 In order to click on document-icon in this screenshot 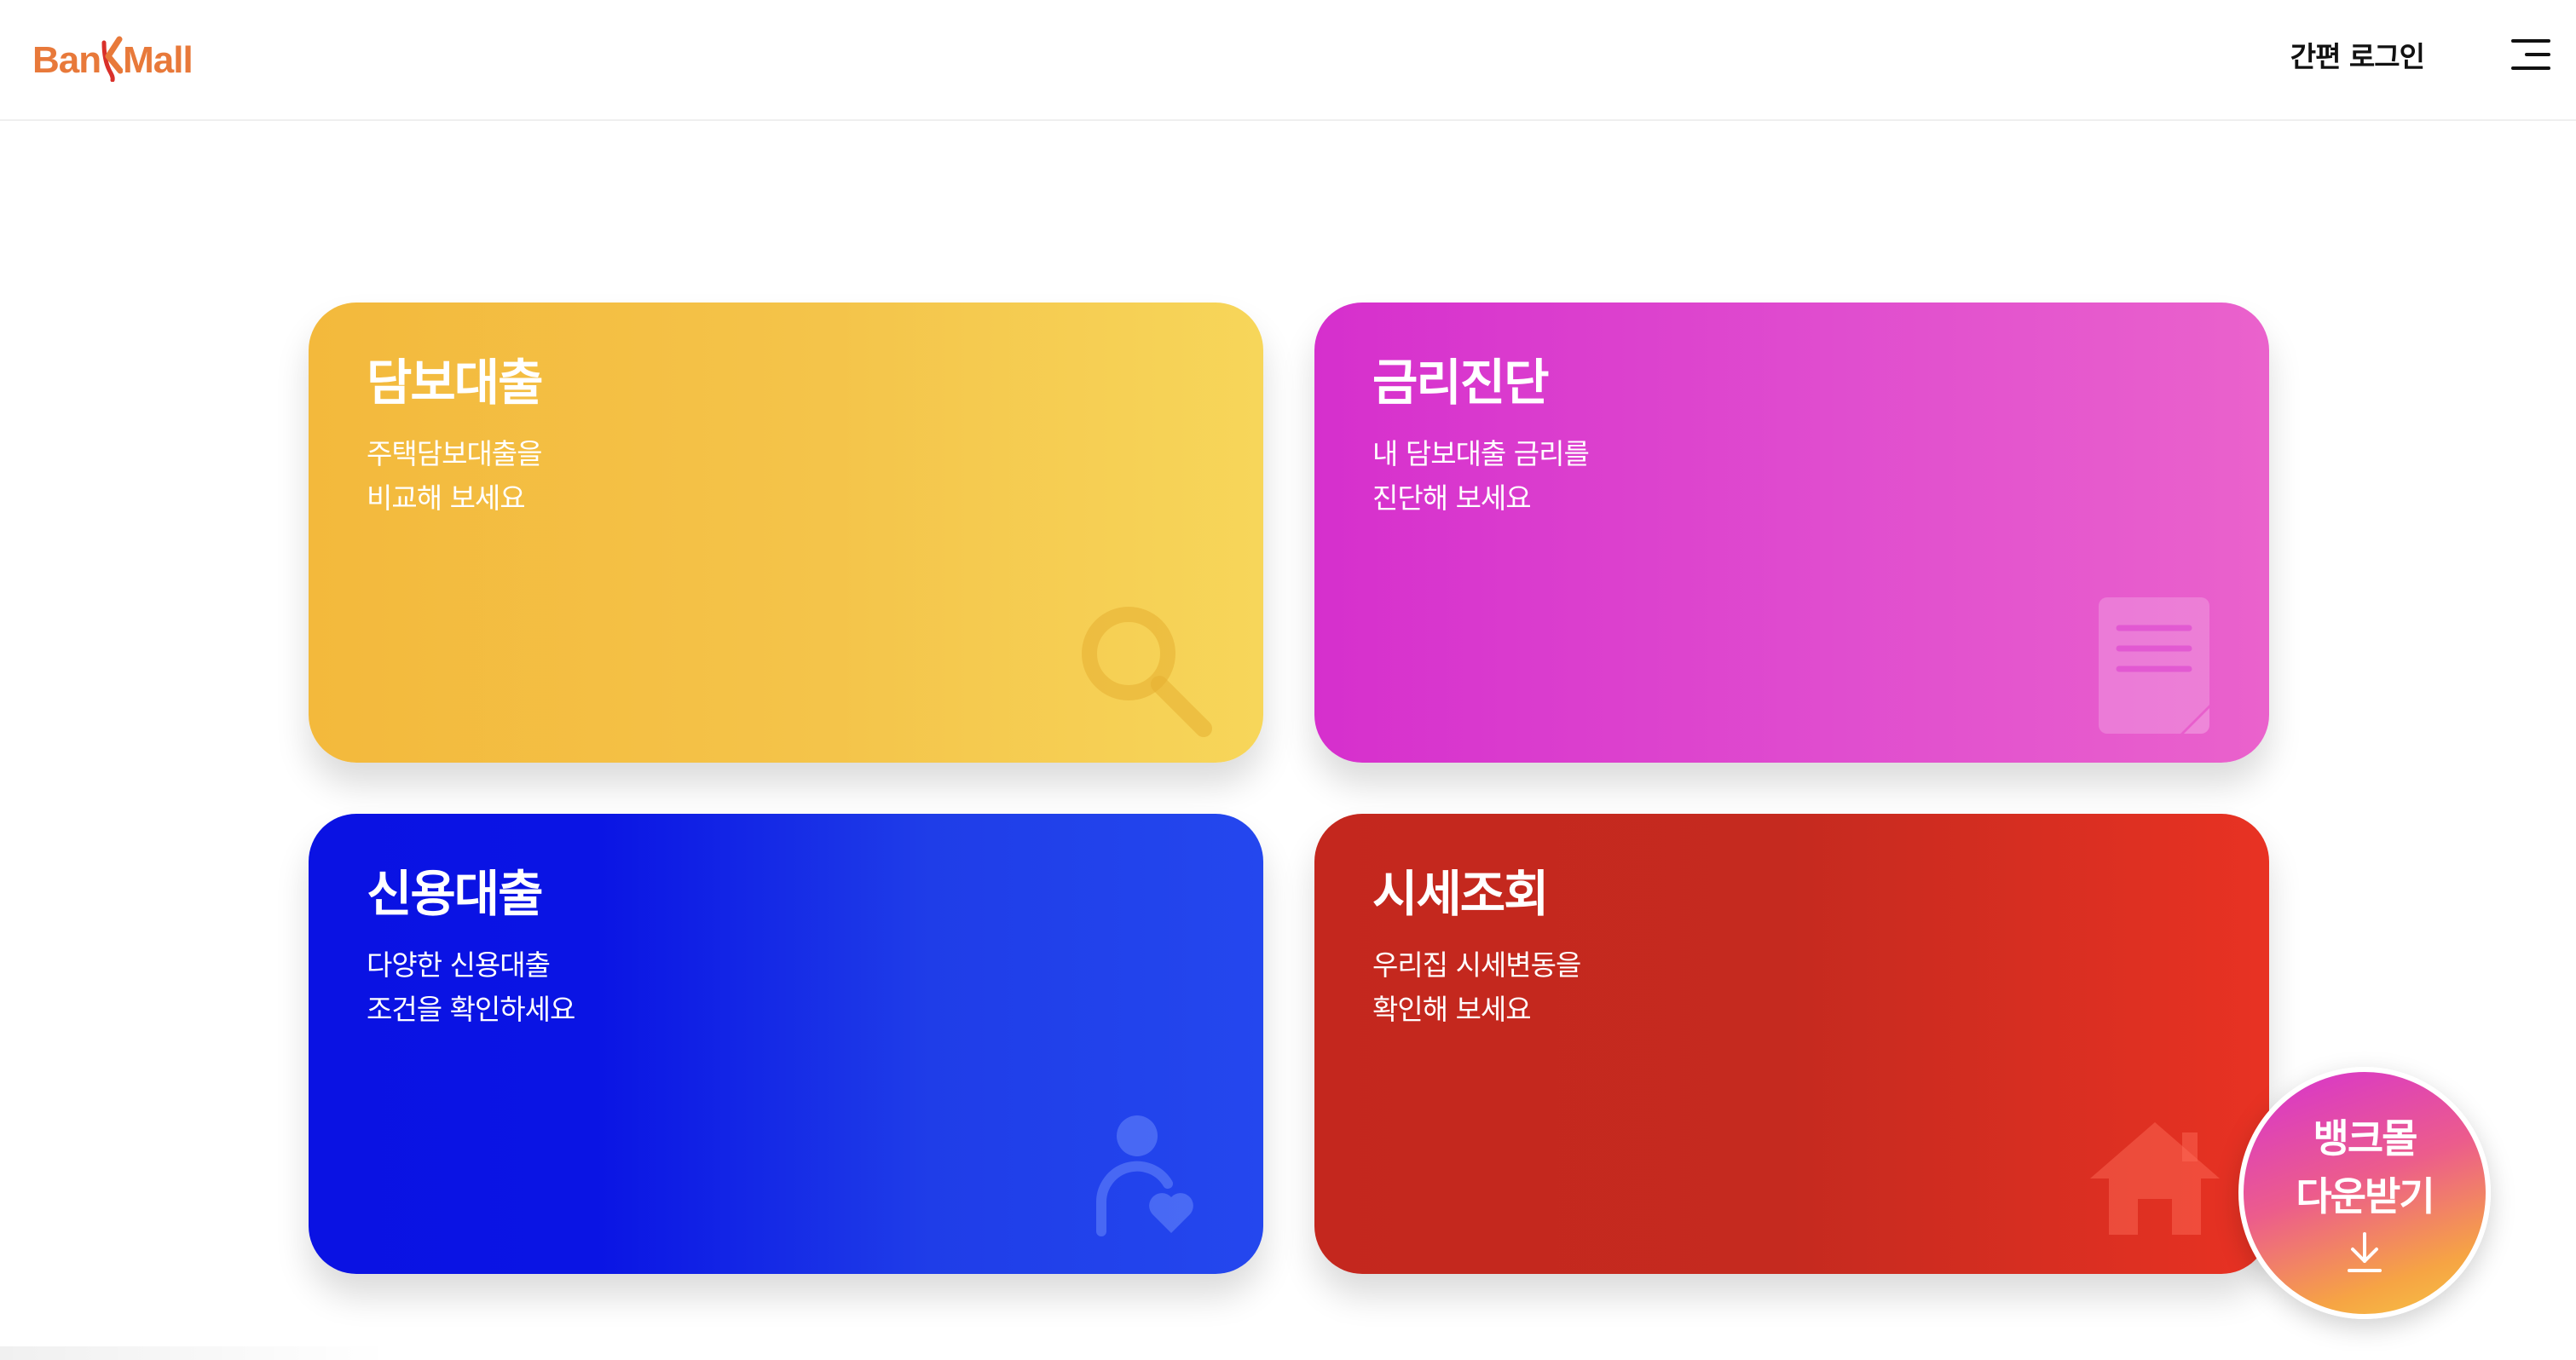, I will do `click(2158, 671)`.